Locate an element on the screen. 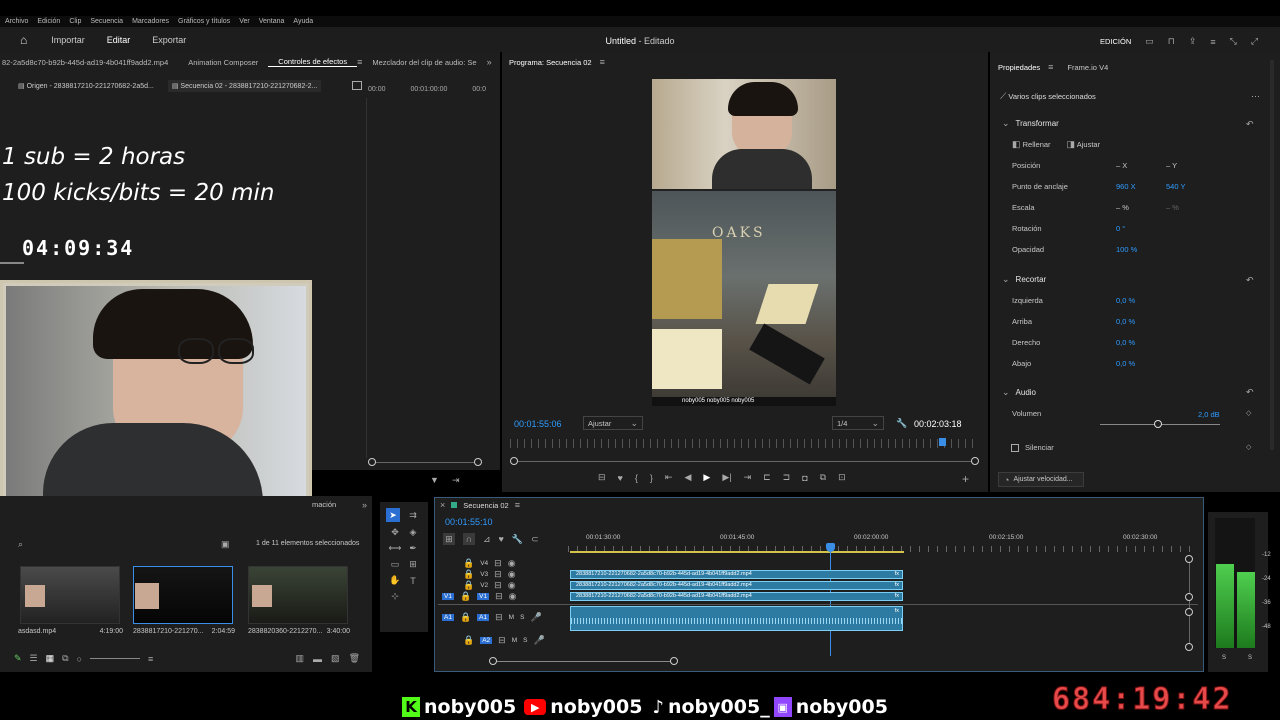 The height and width of the screenshot is (720, 1280). step-forward-icon: ▶| is located at coordinates (726, 477).